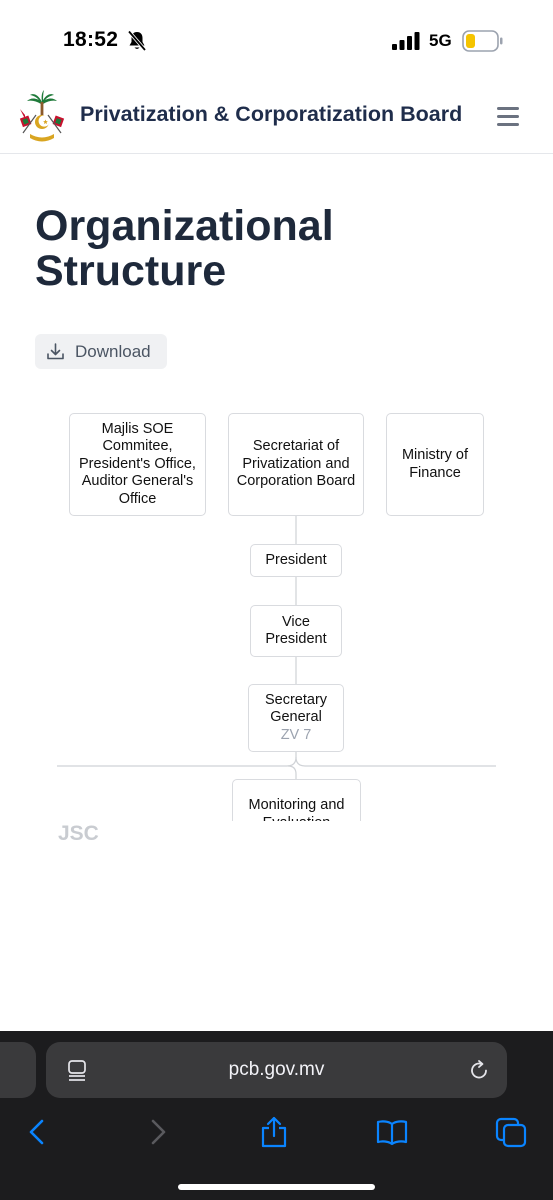 This screenshot has width=553, height=1200. Describe the element at coordinates (38, 1132) in the screenshot. I see `back-icon` at that location.